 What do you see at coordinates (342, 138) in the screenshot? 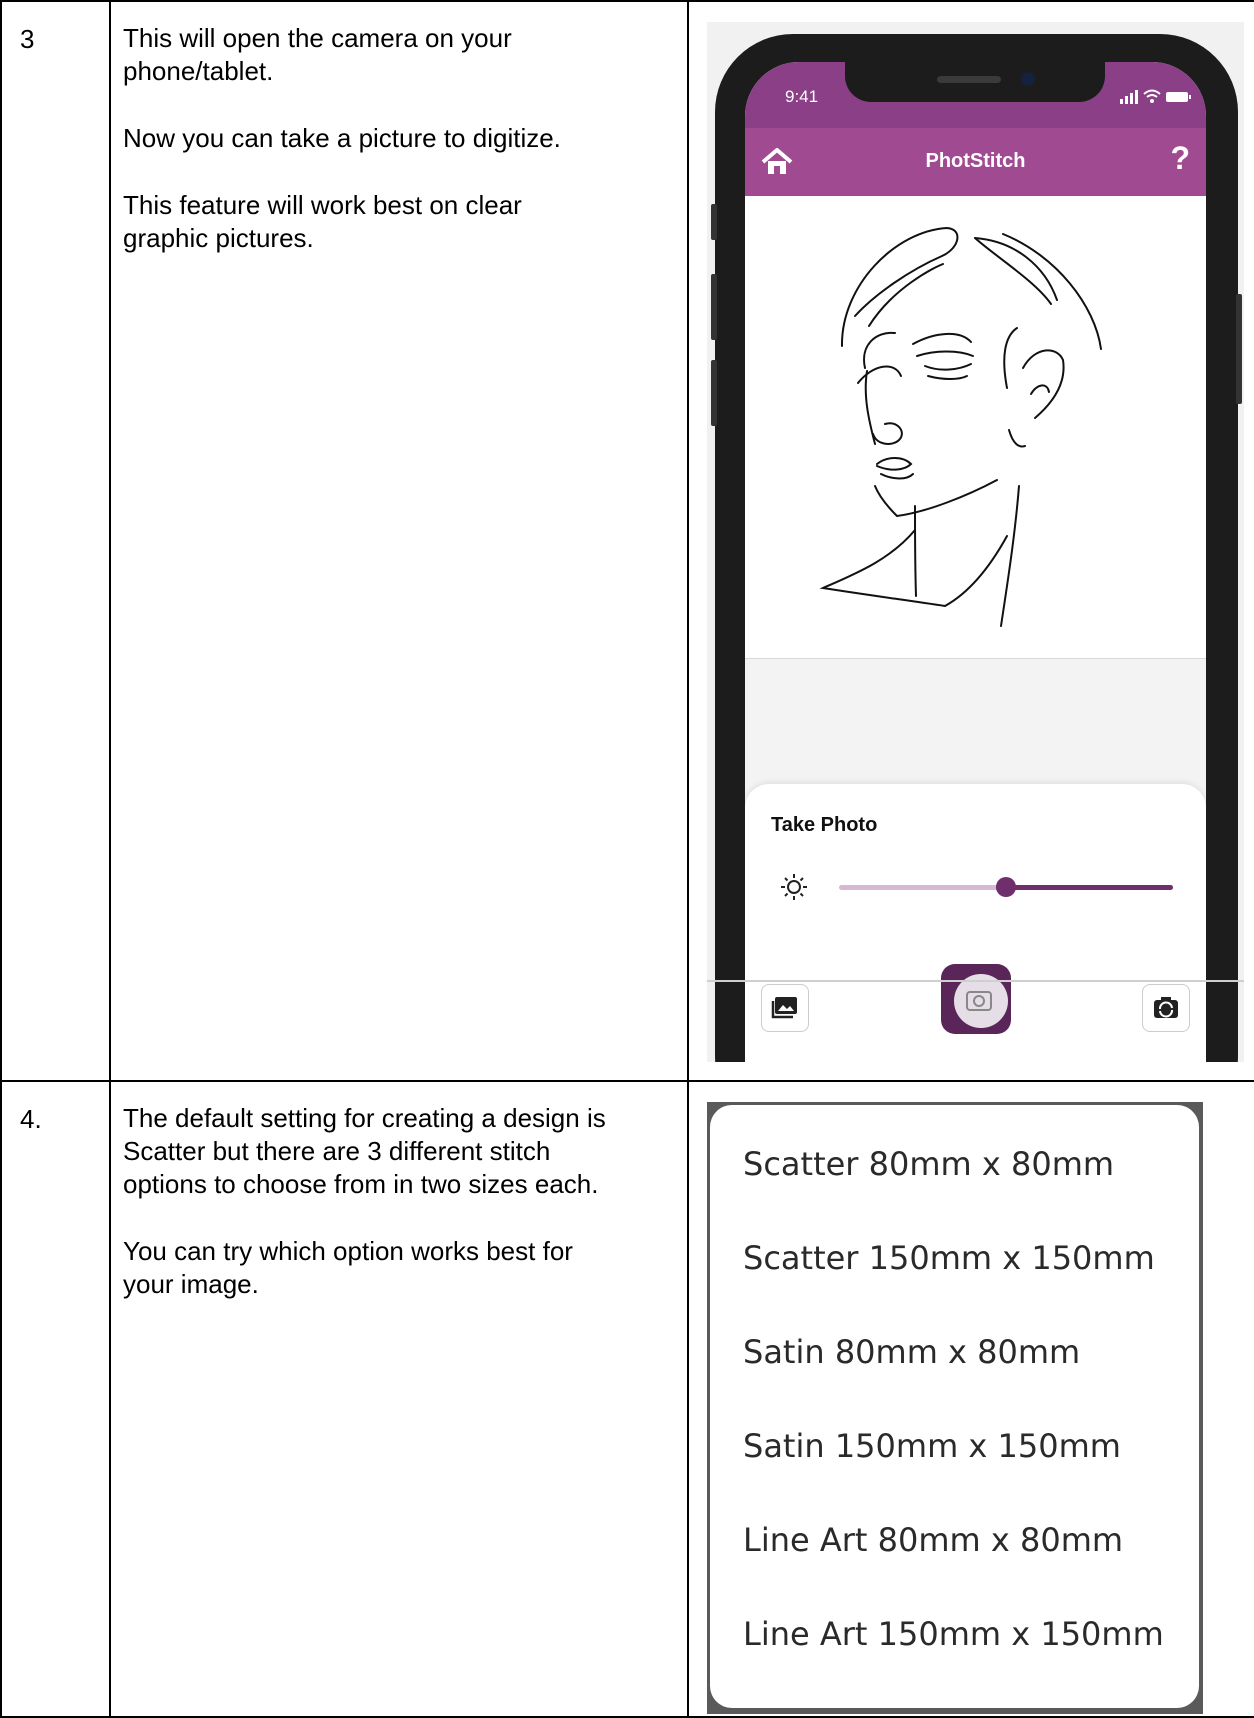
I see `paragraph: Now you can take a picture to digitize.` at bounding box center [342, 138].